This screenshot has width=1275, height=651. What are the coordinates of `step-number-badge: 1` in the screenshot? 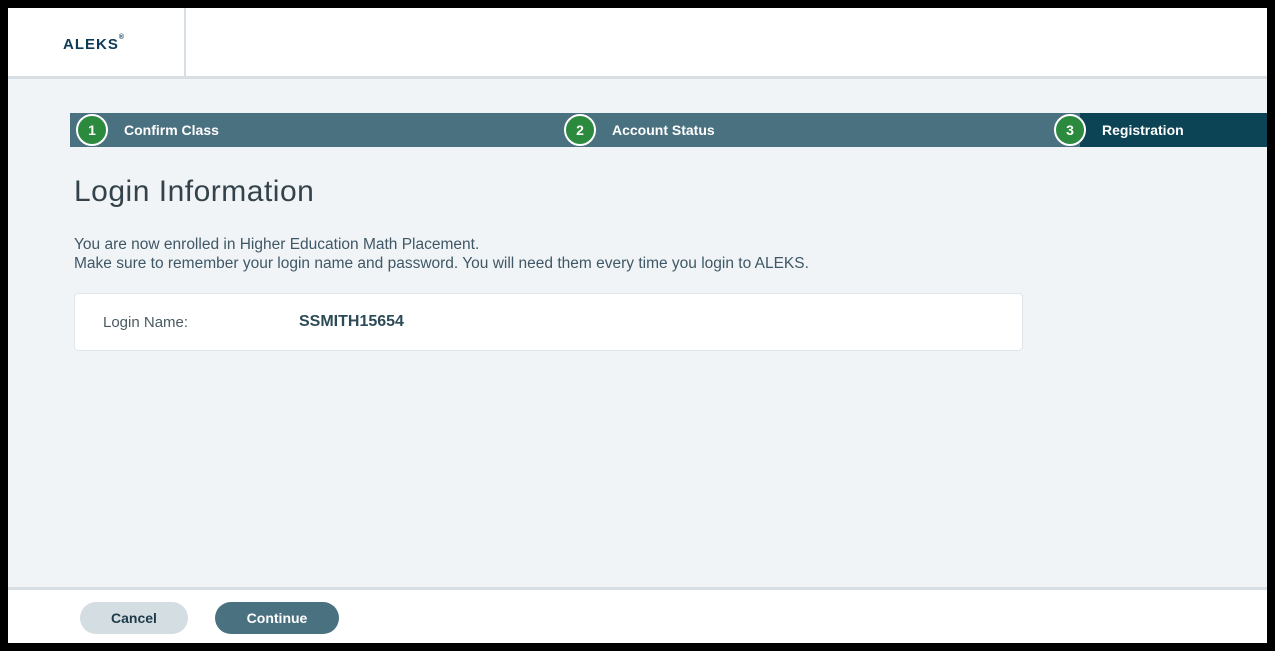 It's located at (92, 130).